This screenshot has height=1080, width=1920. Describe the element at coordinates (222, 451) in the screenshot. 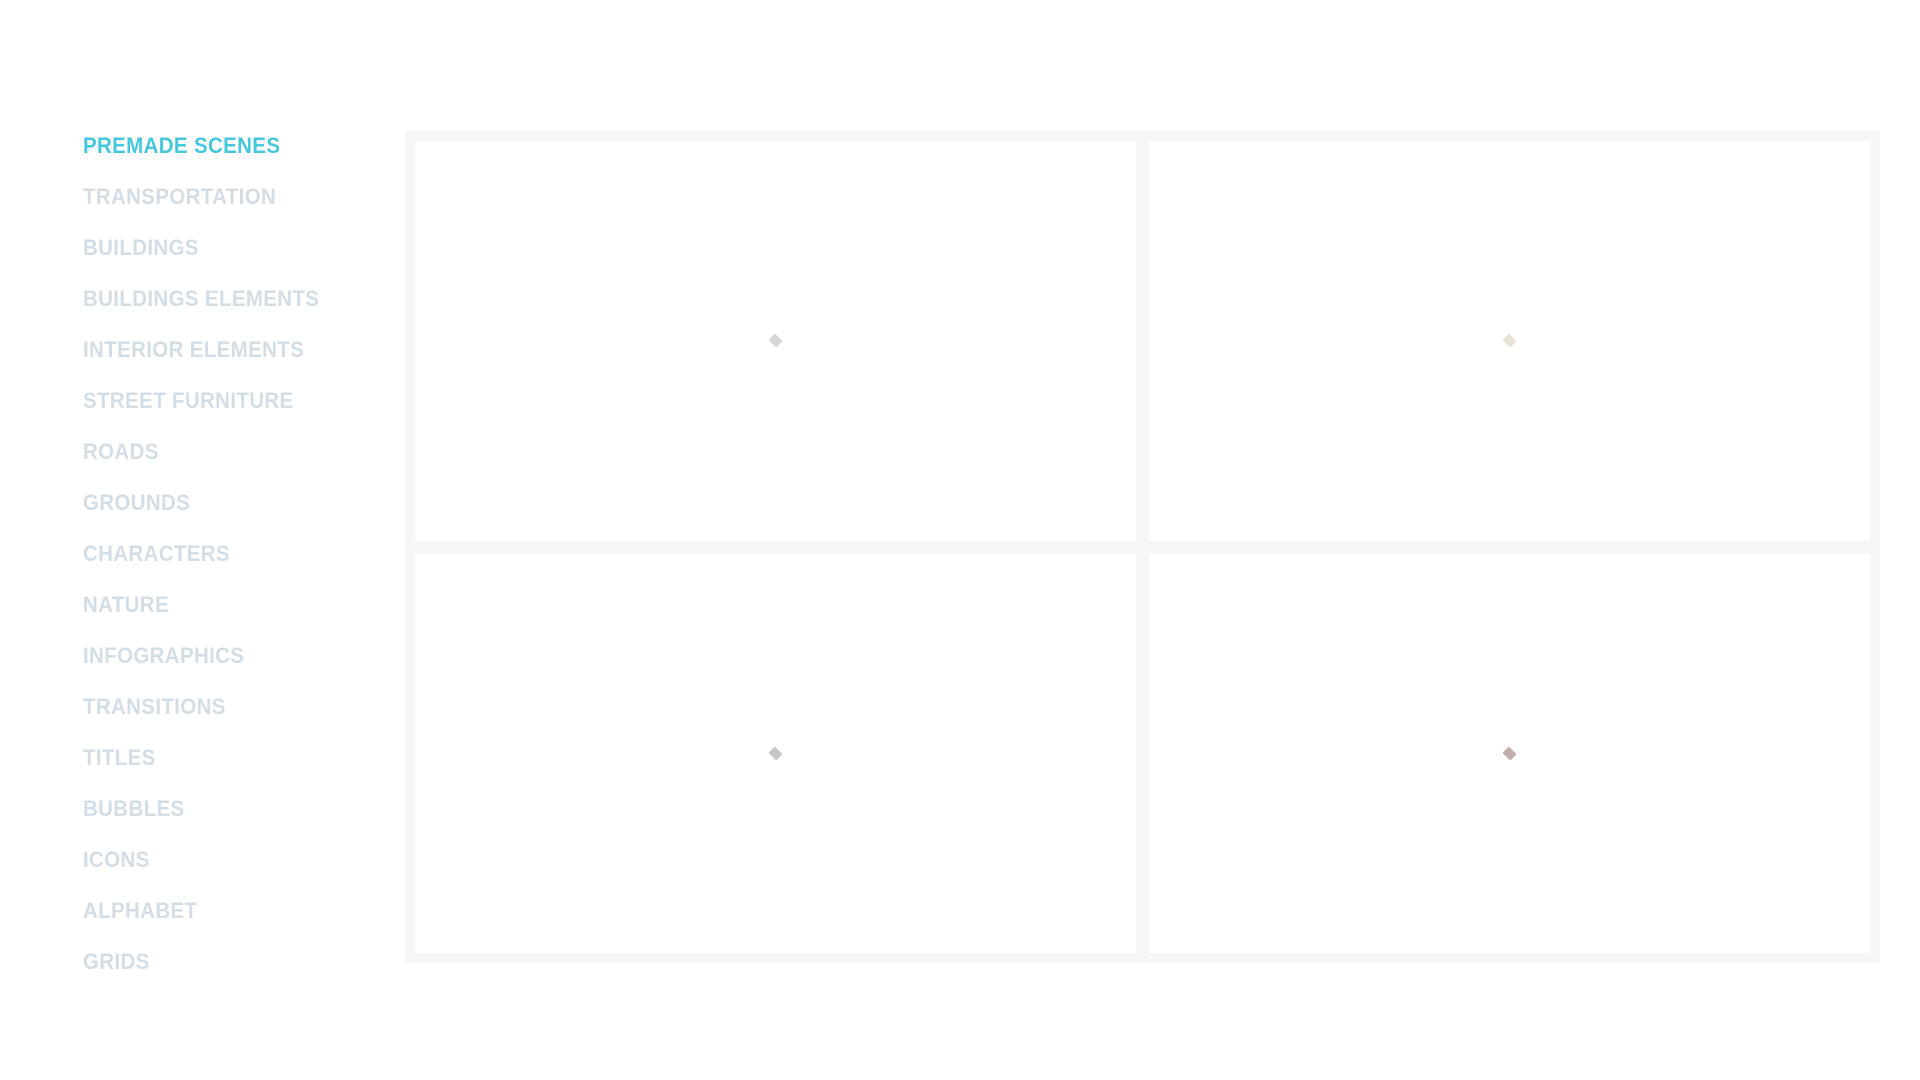

I see `sidebar-item-roads: ROADS` at that location.